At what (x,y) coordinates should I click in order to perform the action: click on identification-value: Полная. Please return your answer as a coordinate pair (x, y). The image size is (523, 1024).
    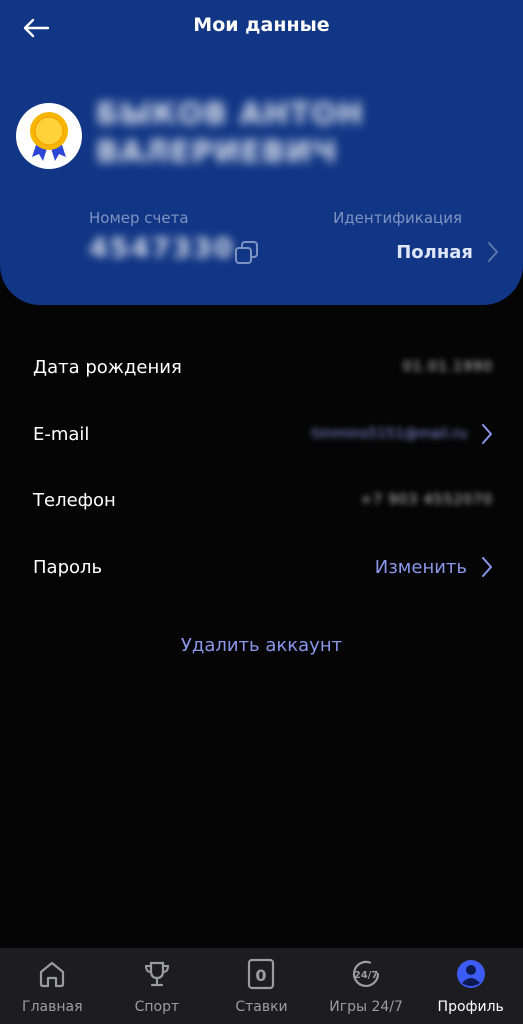
    Looking at the image, I should click on (434, 252).